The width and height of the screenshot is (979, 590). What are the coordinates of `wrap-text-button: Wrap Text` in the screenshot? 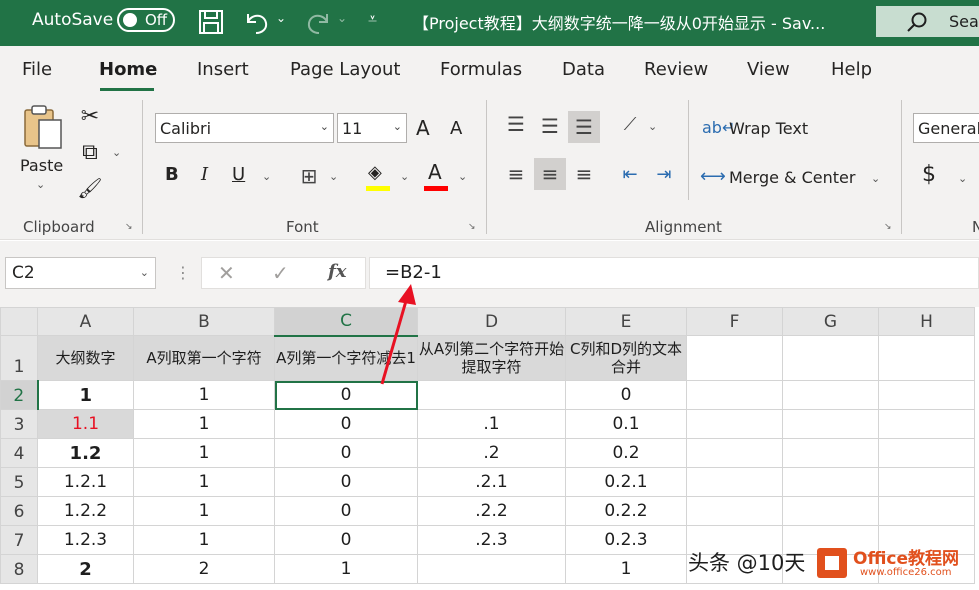 It's located at (768, 128).